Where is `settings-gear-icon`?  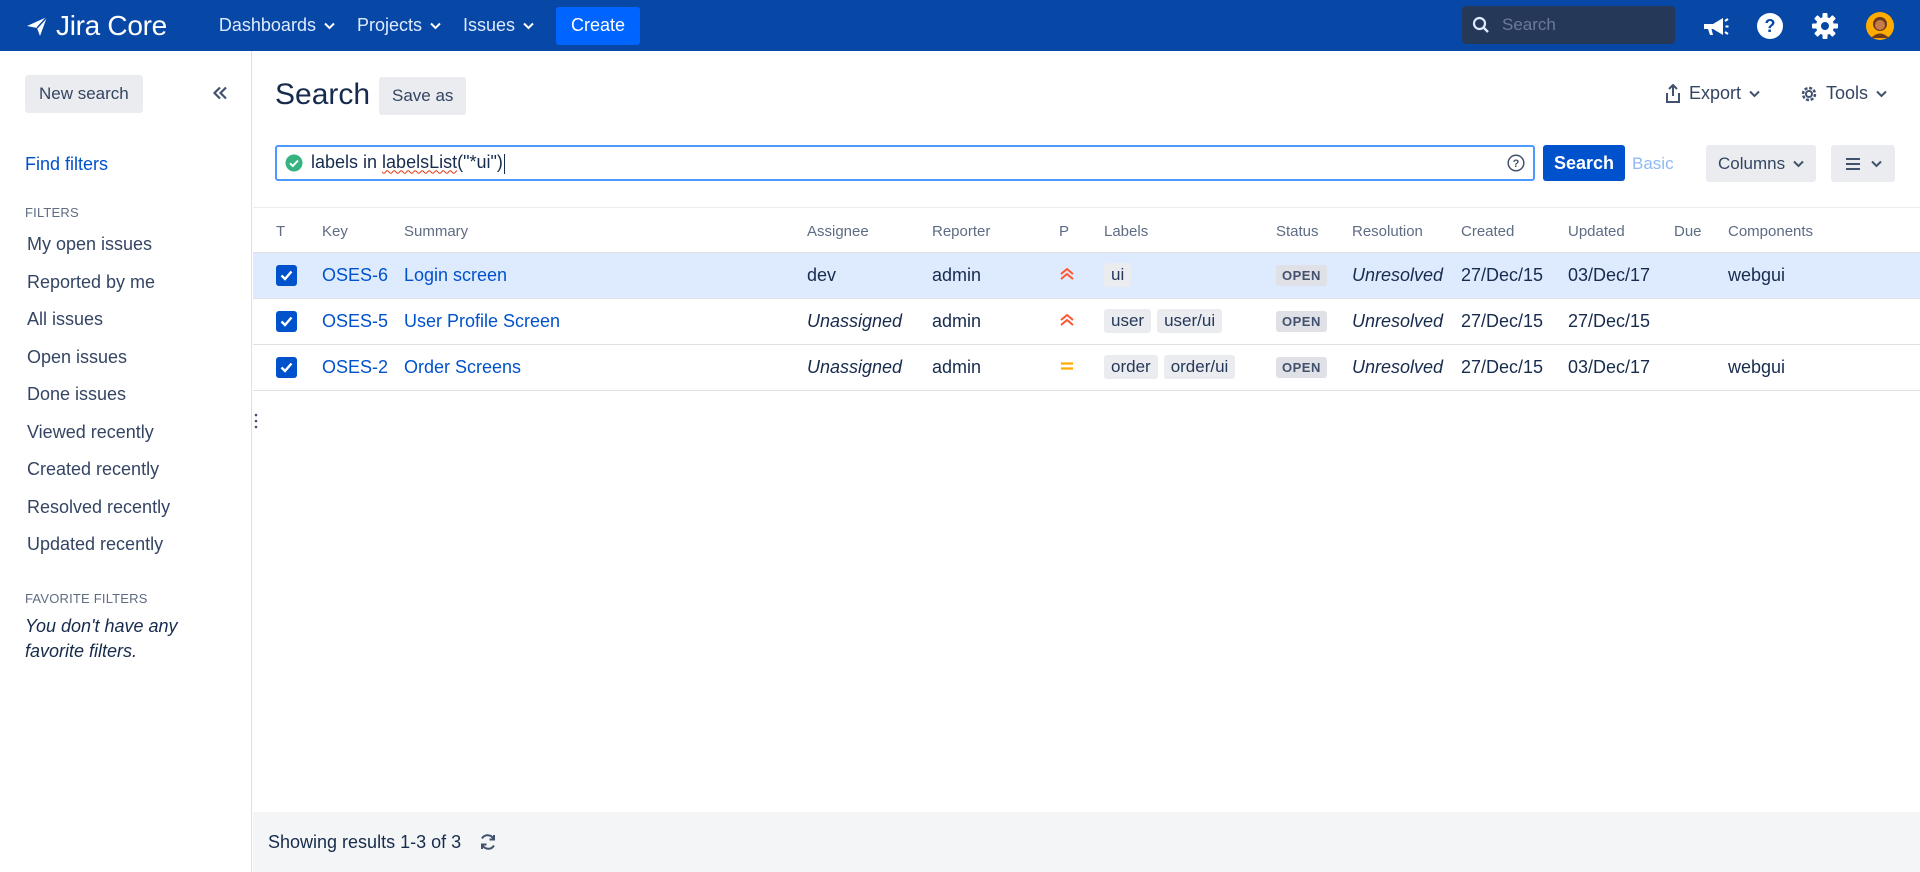
settings-gear-icon is located at coordinates (1825, 26).